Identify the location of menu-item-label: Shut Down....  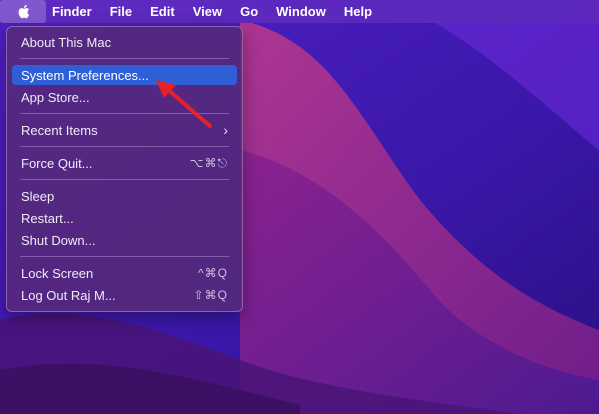
(58, 240).